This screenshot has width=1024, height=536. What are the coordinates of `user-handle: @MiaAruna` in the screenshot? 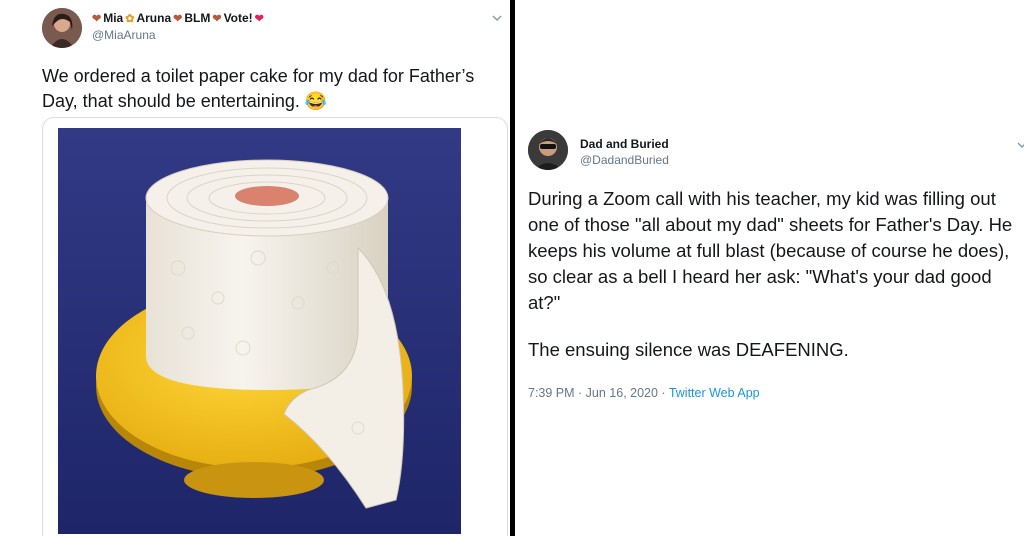 It's located at (124, 35).